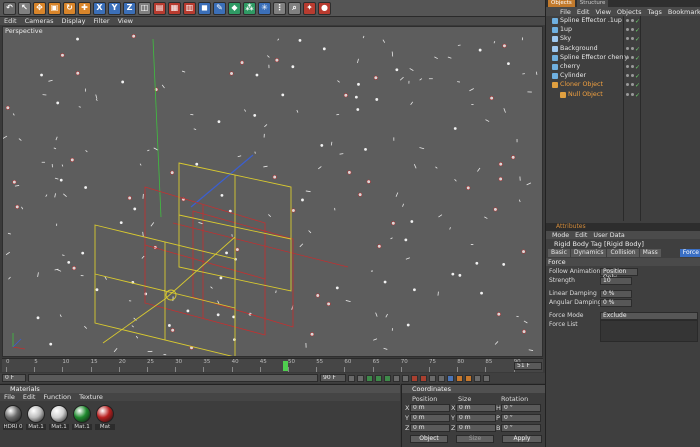 The height and width of the screenshot is (447, 700). I want to click on attribute-value-field: 10, so click(616, 281).